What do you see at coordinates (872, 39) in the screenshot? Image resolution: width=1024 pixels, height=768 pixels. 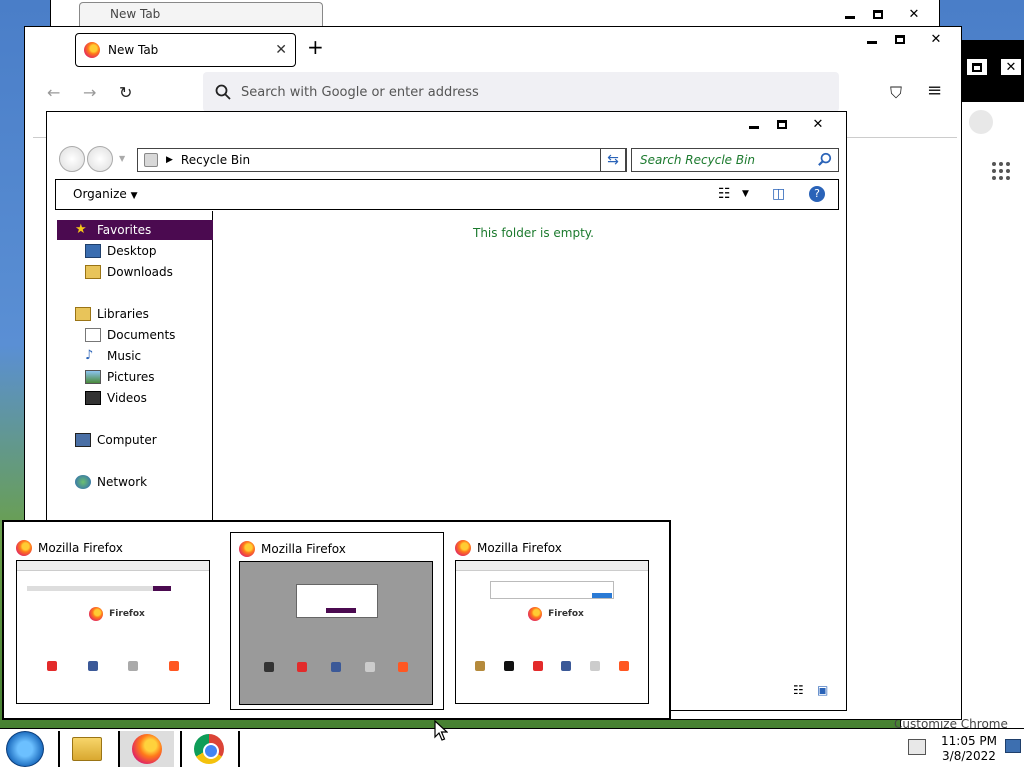 I see `firefox-minimize-button` at bounding box center [872, 39].